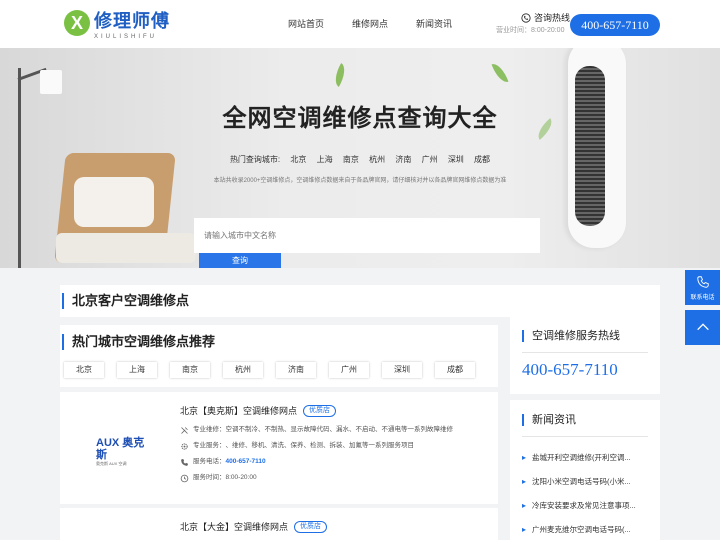 The image size is (720, 540). Describe the element at coordinates (340, 75) in the screenshot. I see `leaf-decoration` at that location.